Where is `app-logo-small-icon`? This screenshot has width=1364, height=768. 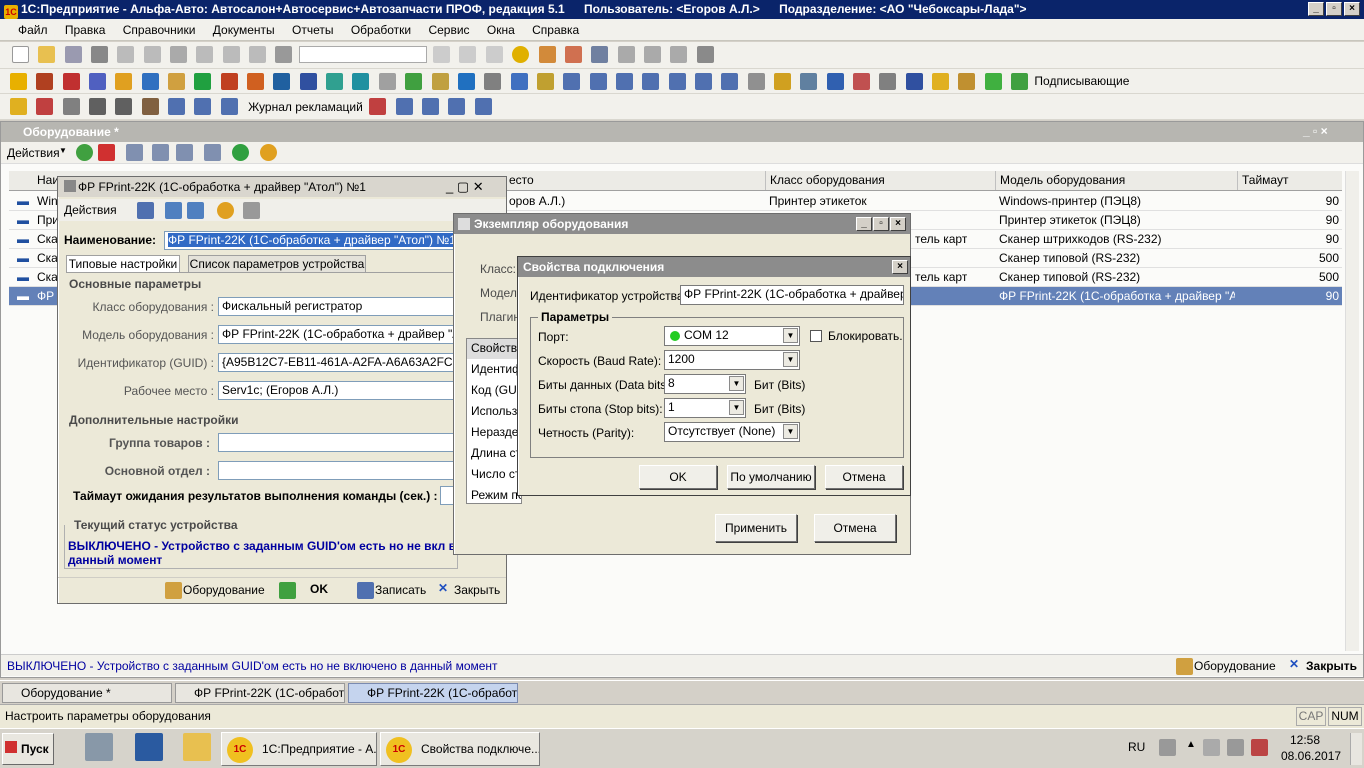 app-logo-small-icon is located at coordinates (18, 81).